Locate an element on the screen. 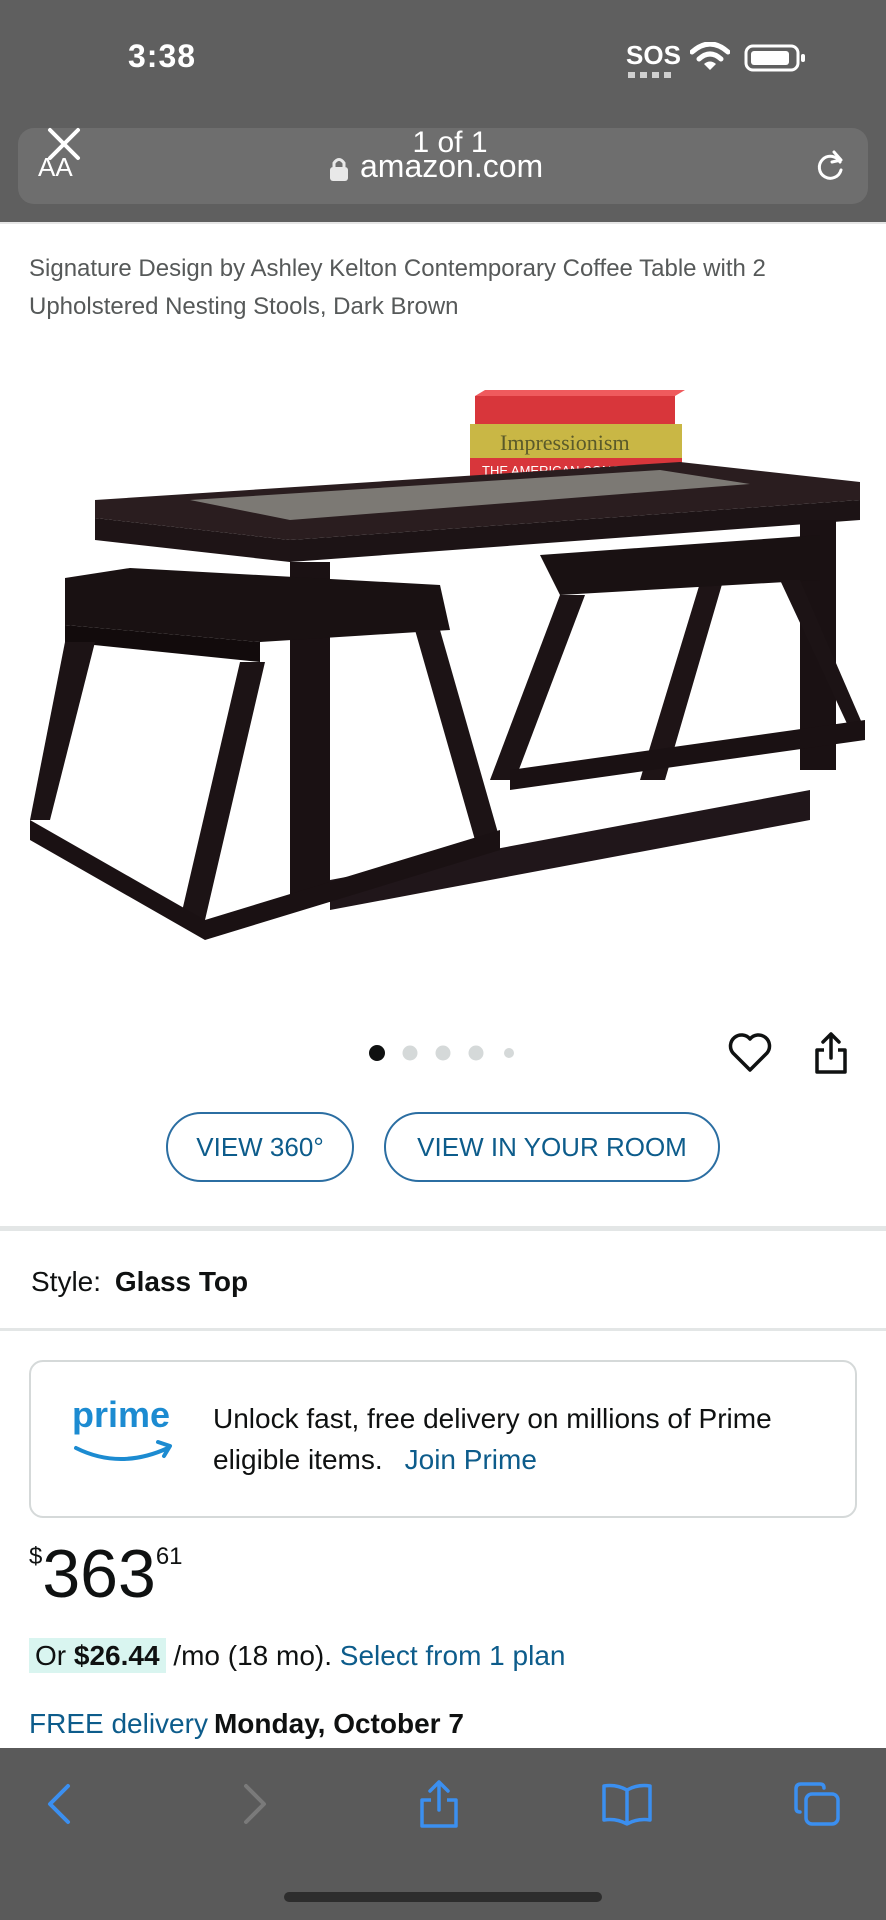 The image size is (886, 1920). tabs-icon is located at coordinates (817, 1804).